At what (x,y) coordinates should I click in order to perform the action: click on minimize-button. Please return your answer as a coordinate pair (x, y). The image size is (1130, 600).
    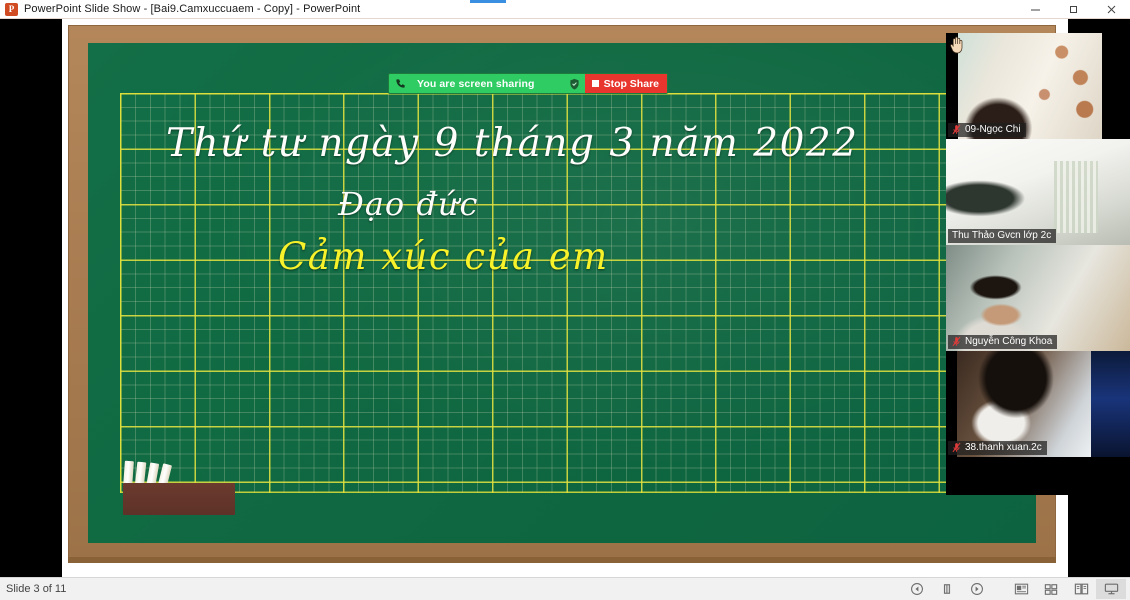
    Looking at the image, I should click on (1035, 9).